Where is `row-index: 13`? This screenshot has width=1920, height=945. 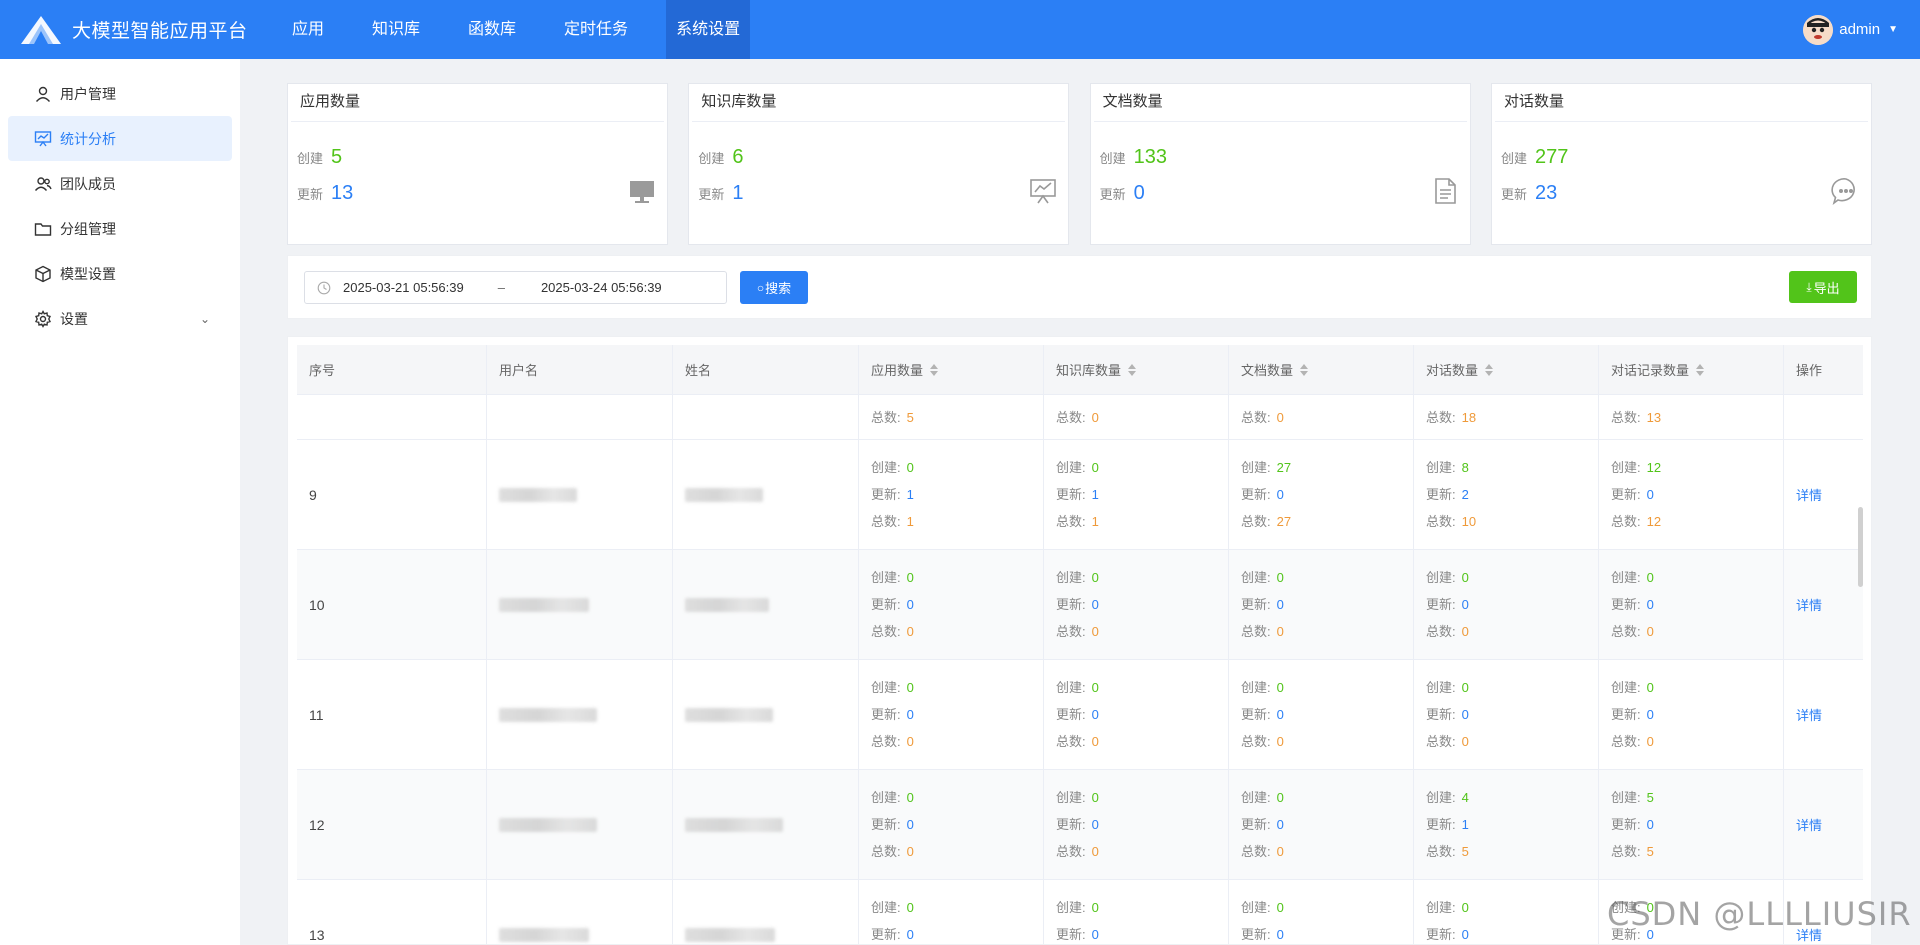 row-index: 13 is located at coordinates (317, 934).